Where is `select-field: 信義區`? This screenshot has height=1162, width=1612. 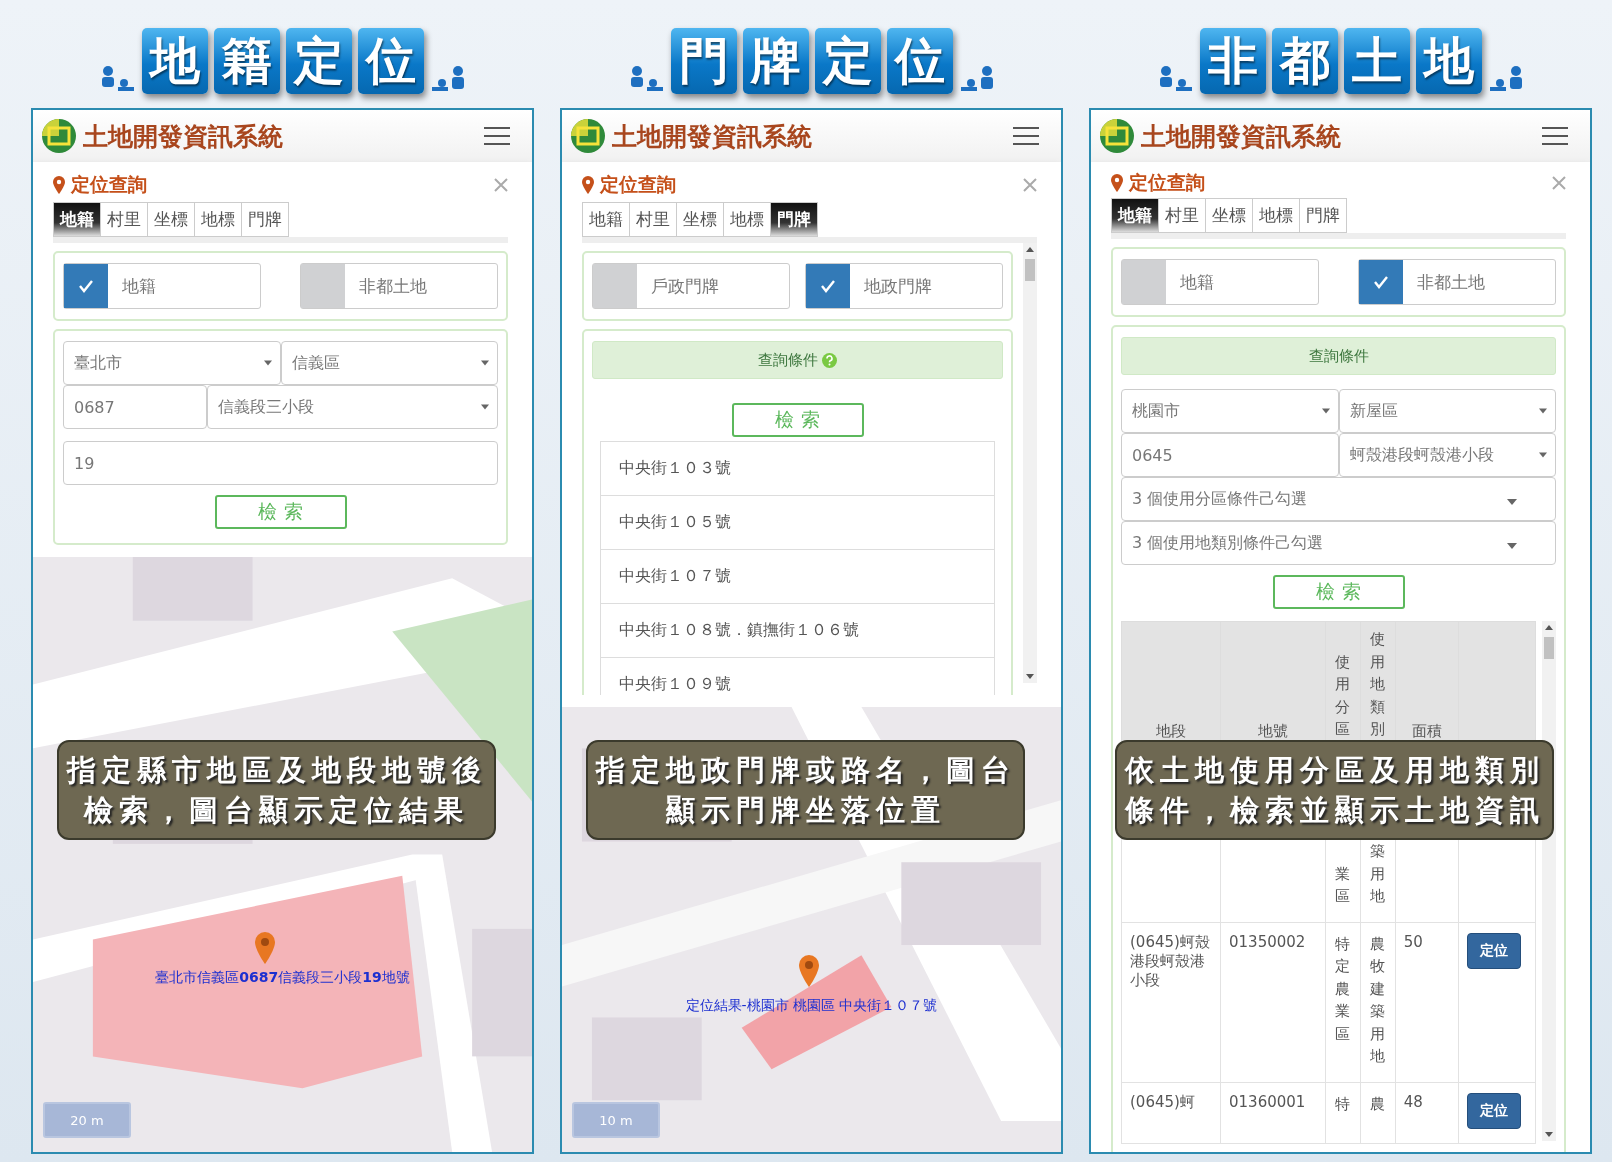 select-field: 信義區 is located at coordinates (389, 363).